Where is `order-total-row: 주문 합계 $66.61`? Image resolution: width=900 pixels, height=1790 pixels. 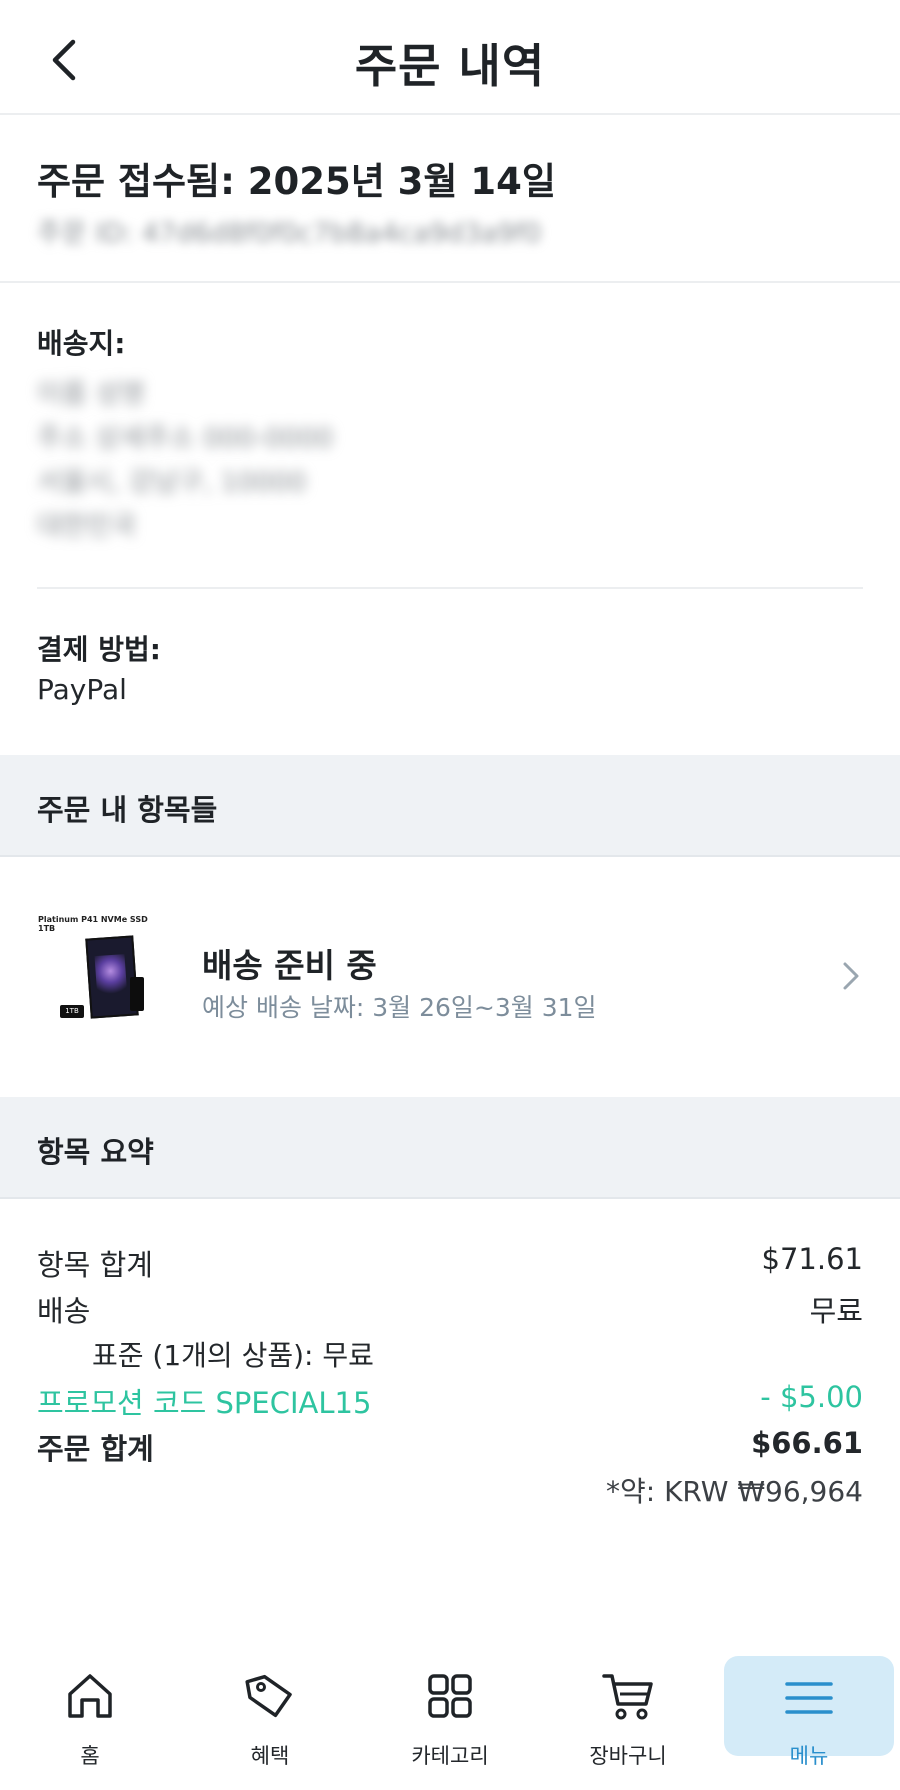 order-total-row: 주문 합계 $66.61 is located at coordinates (450, 1446).